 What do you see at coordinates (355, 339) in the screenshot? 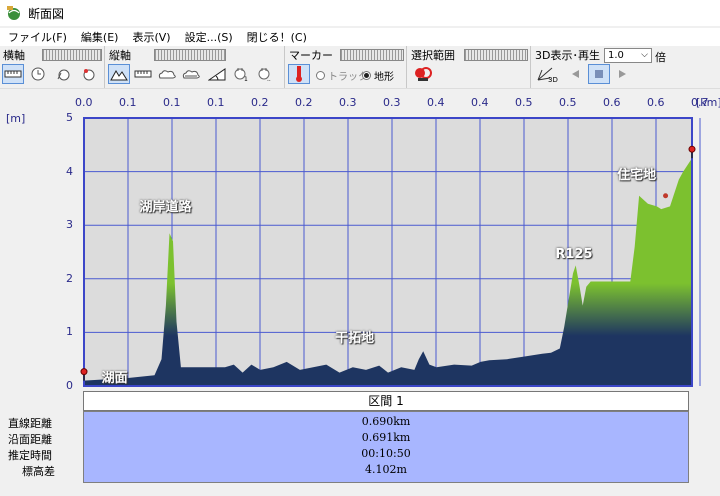
I see `chart-annotation-label: 干拓地` at bounding box center [355, 339].